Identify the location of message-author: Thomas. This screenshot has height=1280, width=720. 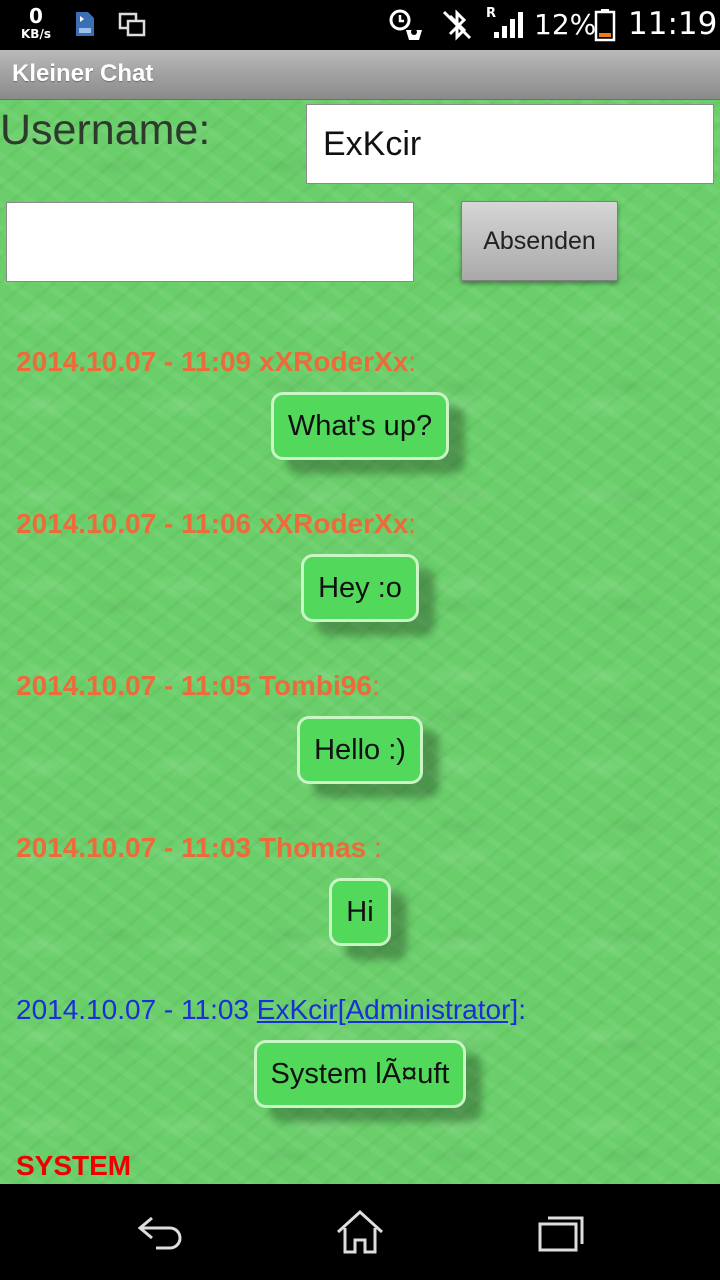
(312, 847).